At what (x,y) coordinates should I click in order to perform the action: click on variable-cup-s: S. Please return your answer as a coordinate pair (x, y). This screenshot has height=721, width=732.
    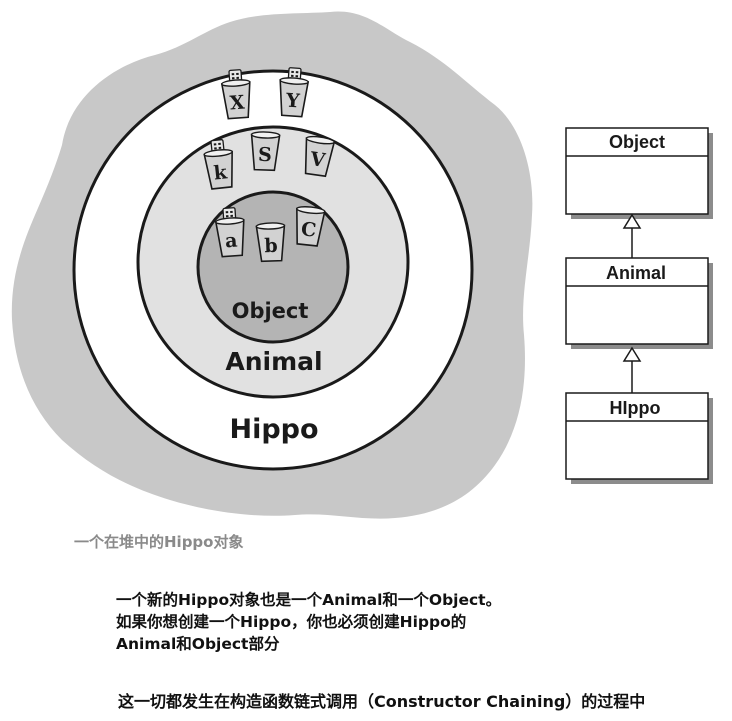
    Looking at the image, I should click on (265, 151).